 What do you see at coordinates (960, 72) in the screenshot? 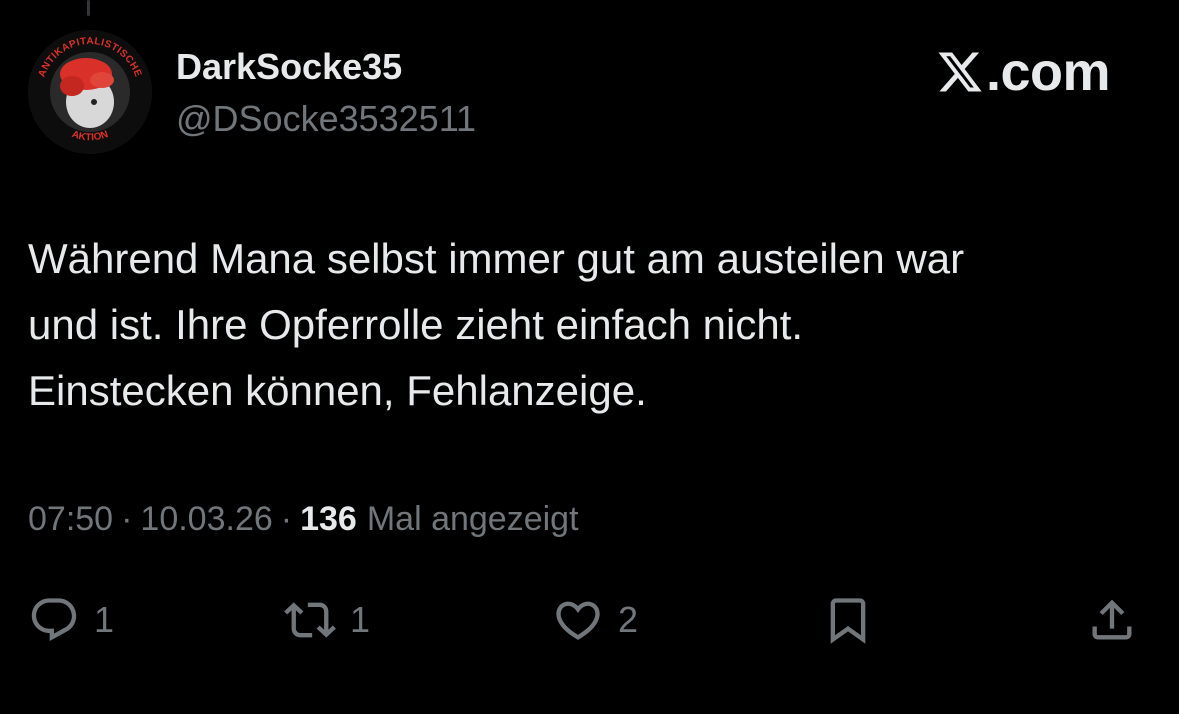
I see `x-logo-icon` at bounding box center [960, 72].